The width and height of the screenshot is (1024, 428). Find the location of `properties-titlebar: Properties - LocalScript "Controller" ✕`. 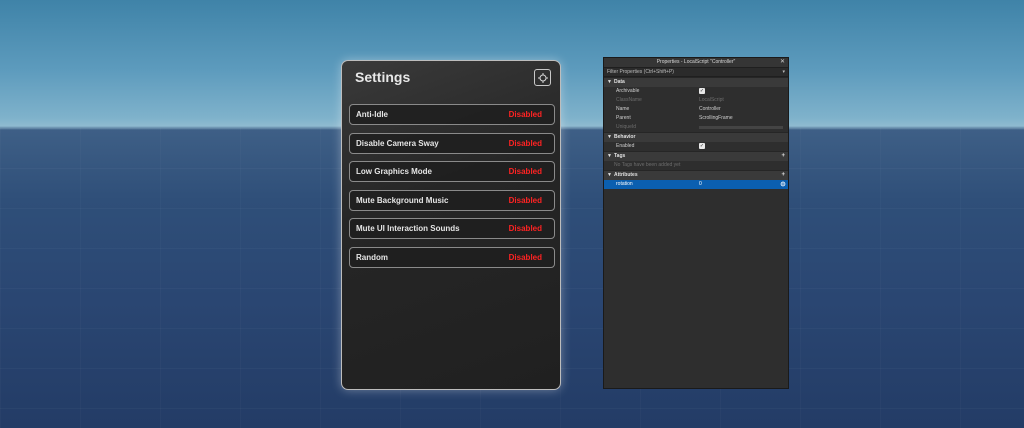

properties-titlebar: Properties - LocalScript "Controller" ✕ is located at coordinates (696, 63).